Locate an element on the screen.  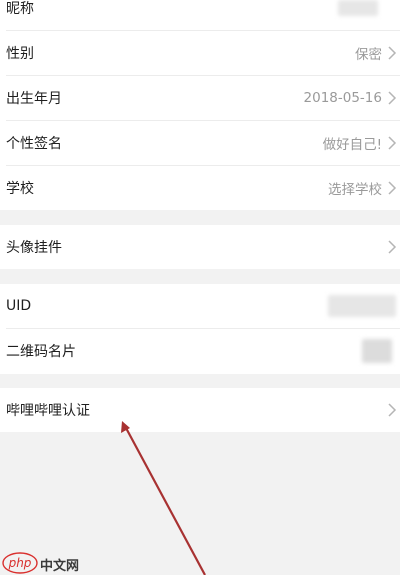
gender-value: 保密 is located at coordinates (368, 55).